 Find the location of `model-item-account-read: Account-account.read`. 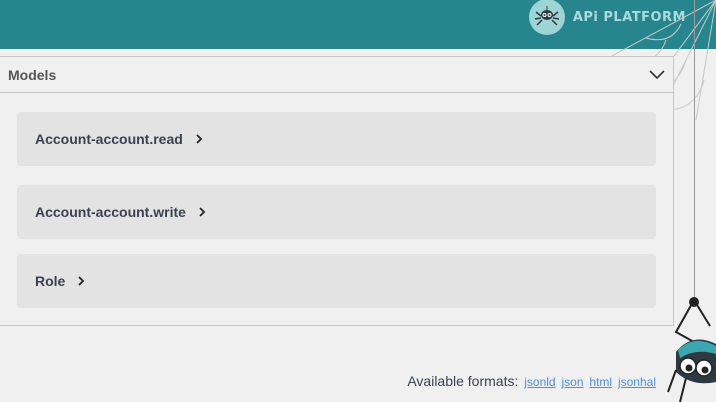

model-item-account-read: Account-account.read is located at coordinates (336, 139).